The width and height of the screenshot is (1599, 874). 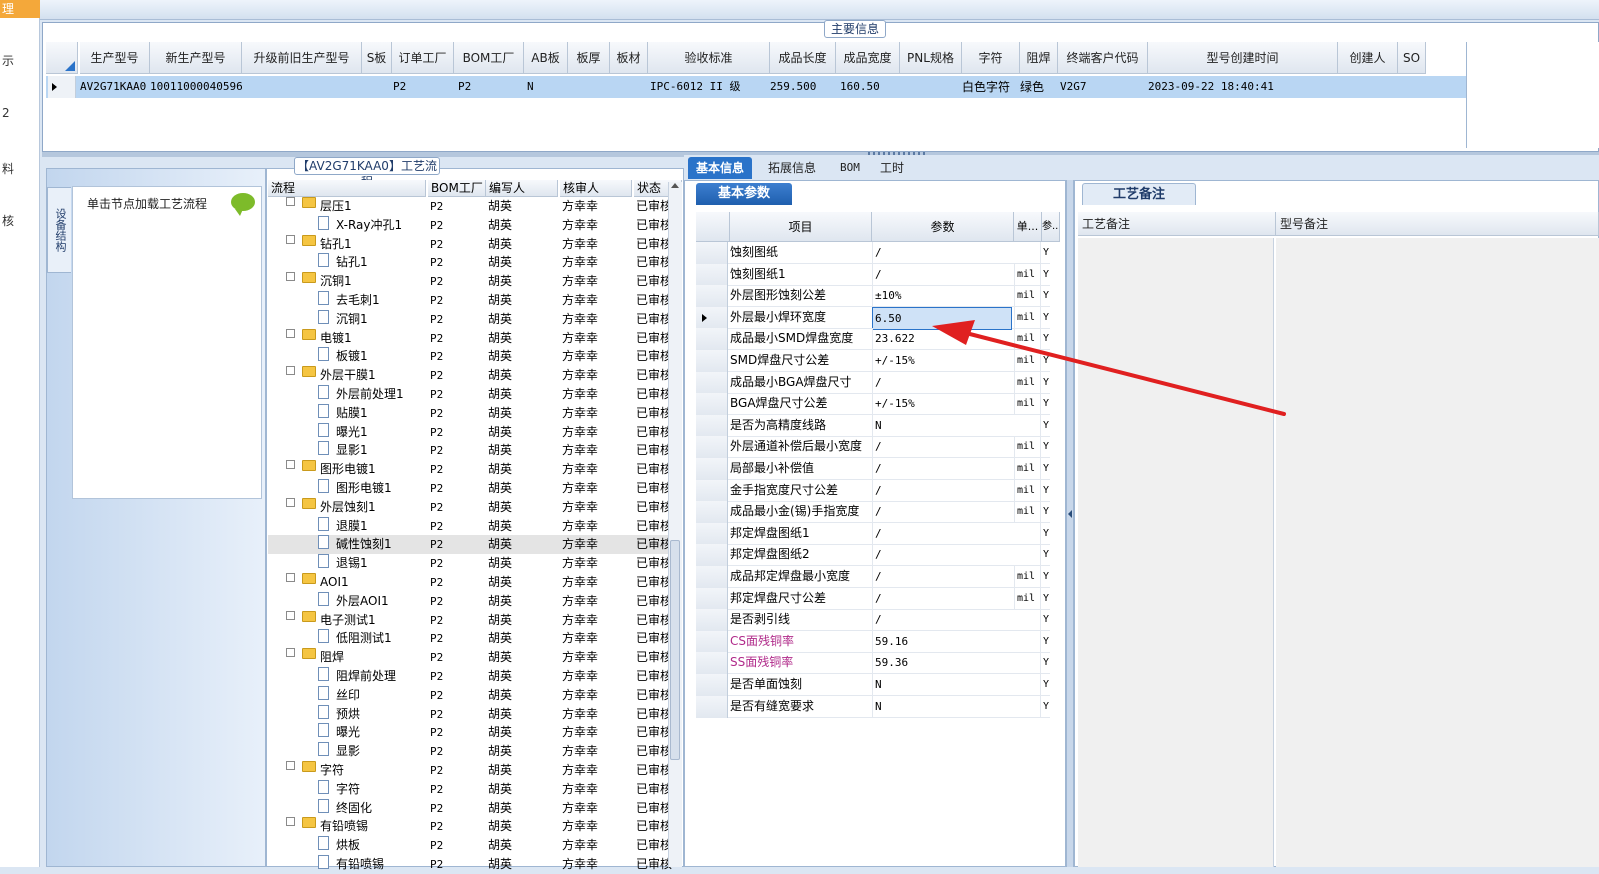 I want to click on tree-scrollbar, so click(x=675, y=524).